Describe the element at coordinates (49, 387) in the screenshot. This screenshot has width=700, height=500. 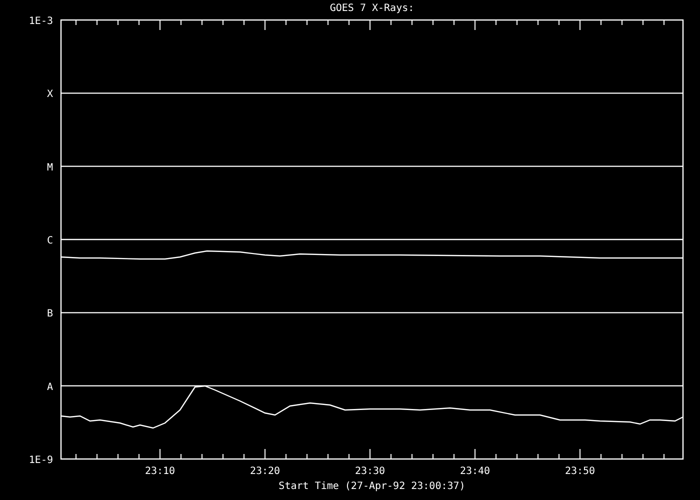
I see `tick-label: A` at that location.